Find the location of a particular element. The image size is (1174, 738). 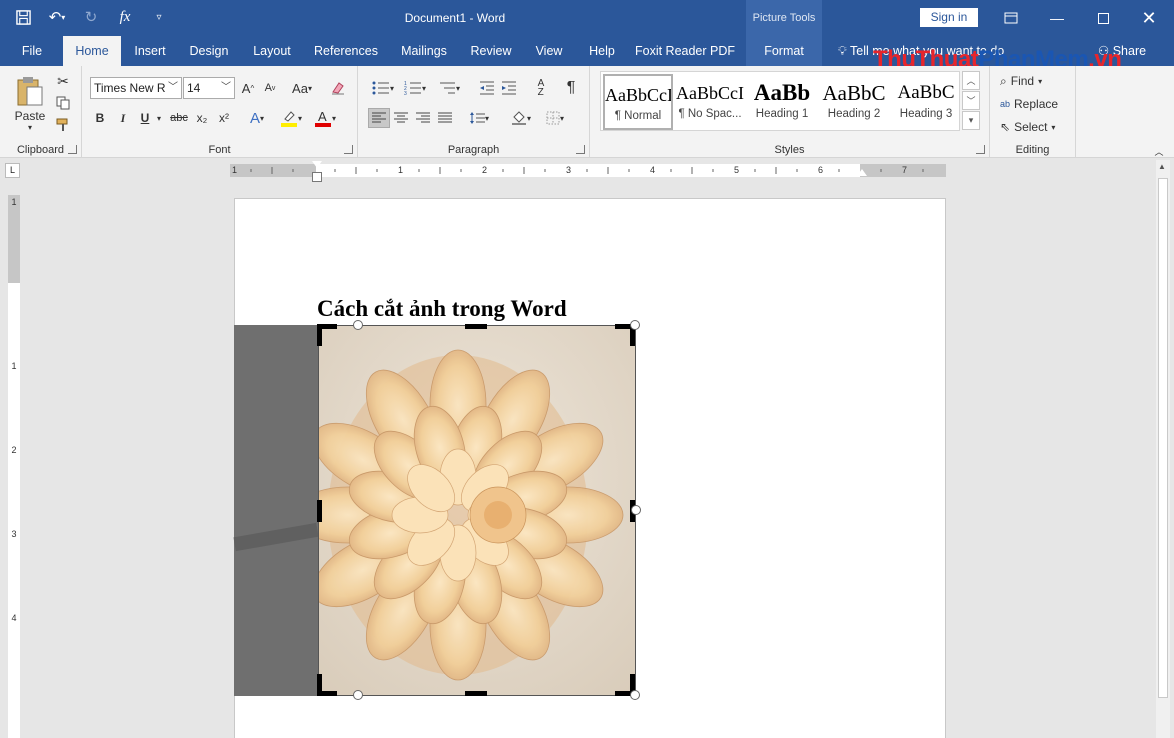

align-center-icon is located at coordinates (401, 118).